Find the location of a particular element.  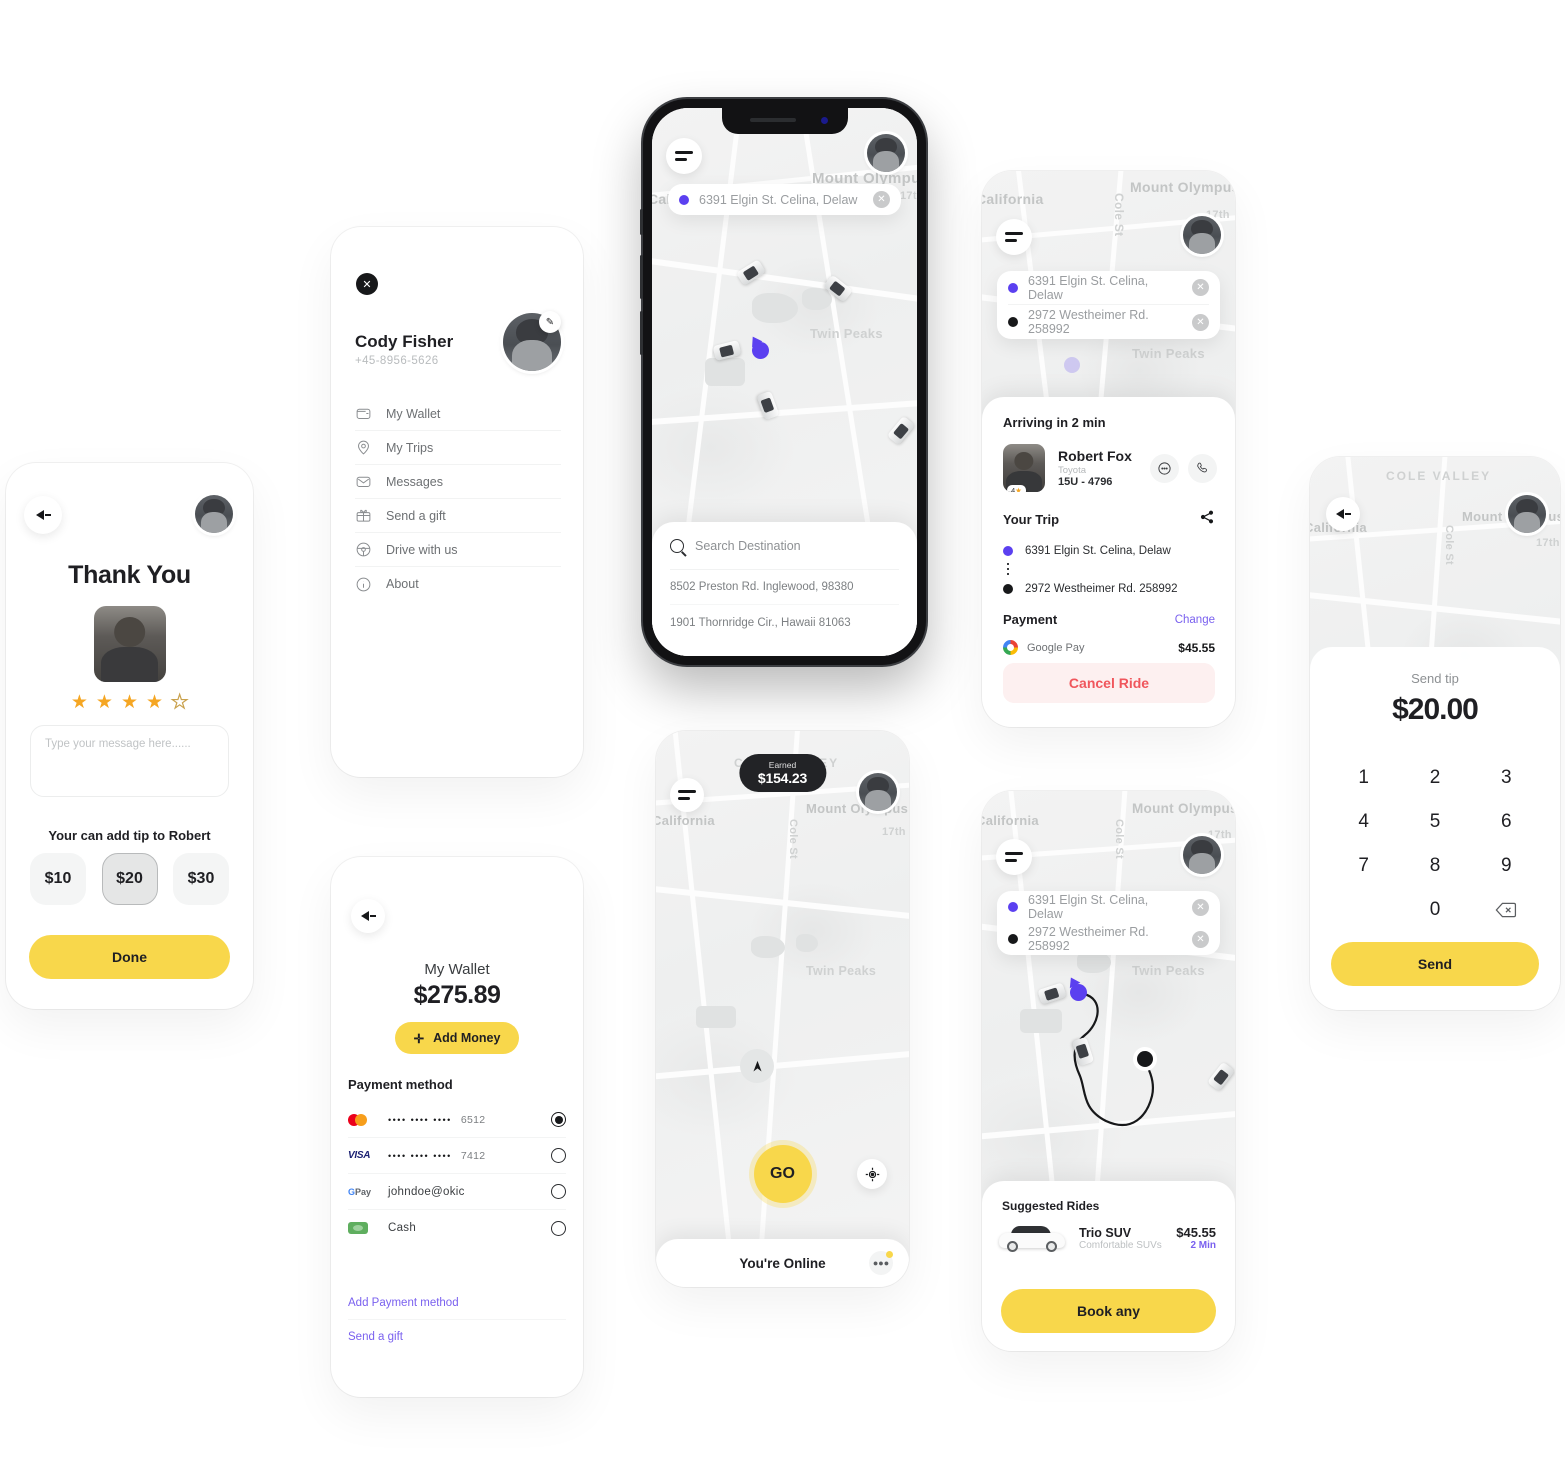

tip-option-30: $30 is located at coordinates (201, 879).